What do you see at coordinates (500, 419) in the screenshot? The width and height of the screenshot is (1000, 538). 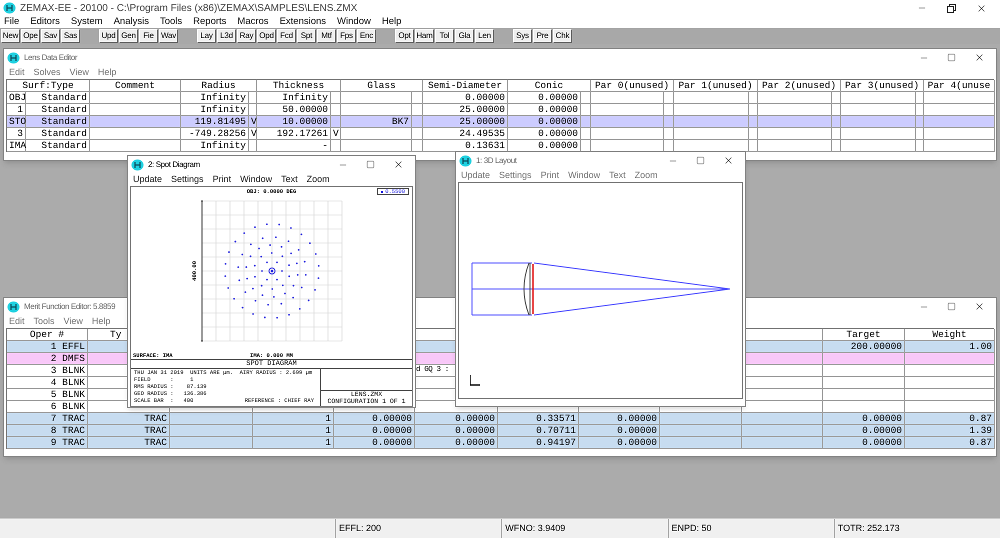 I see `table-row: 7 TRAC TRAC 1 0.00000 0.00000 0.33571 0.00000 0.00000 0.87` at bounding box center [500, 419].